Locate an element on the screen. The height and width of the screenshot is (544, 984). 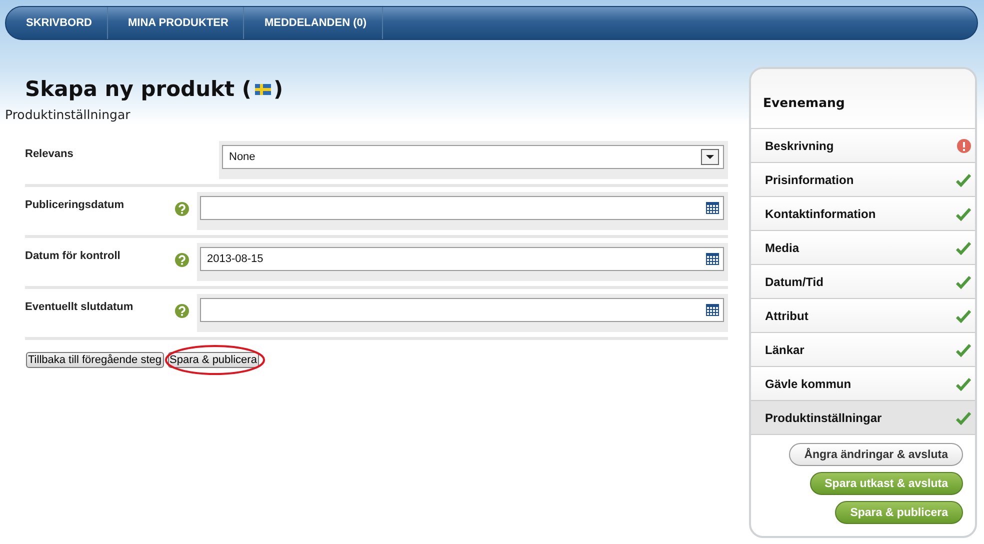
field-label: Relevans is located at coordinates (49, 154).